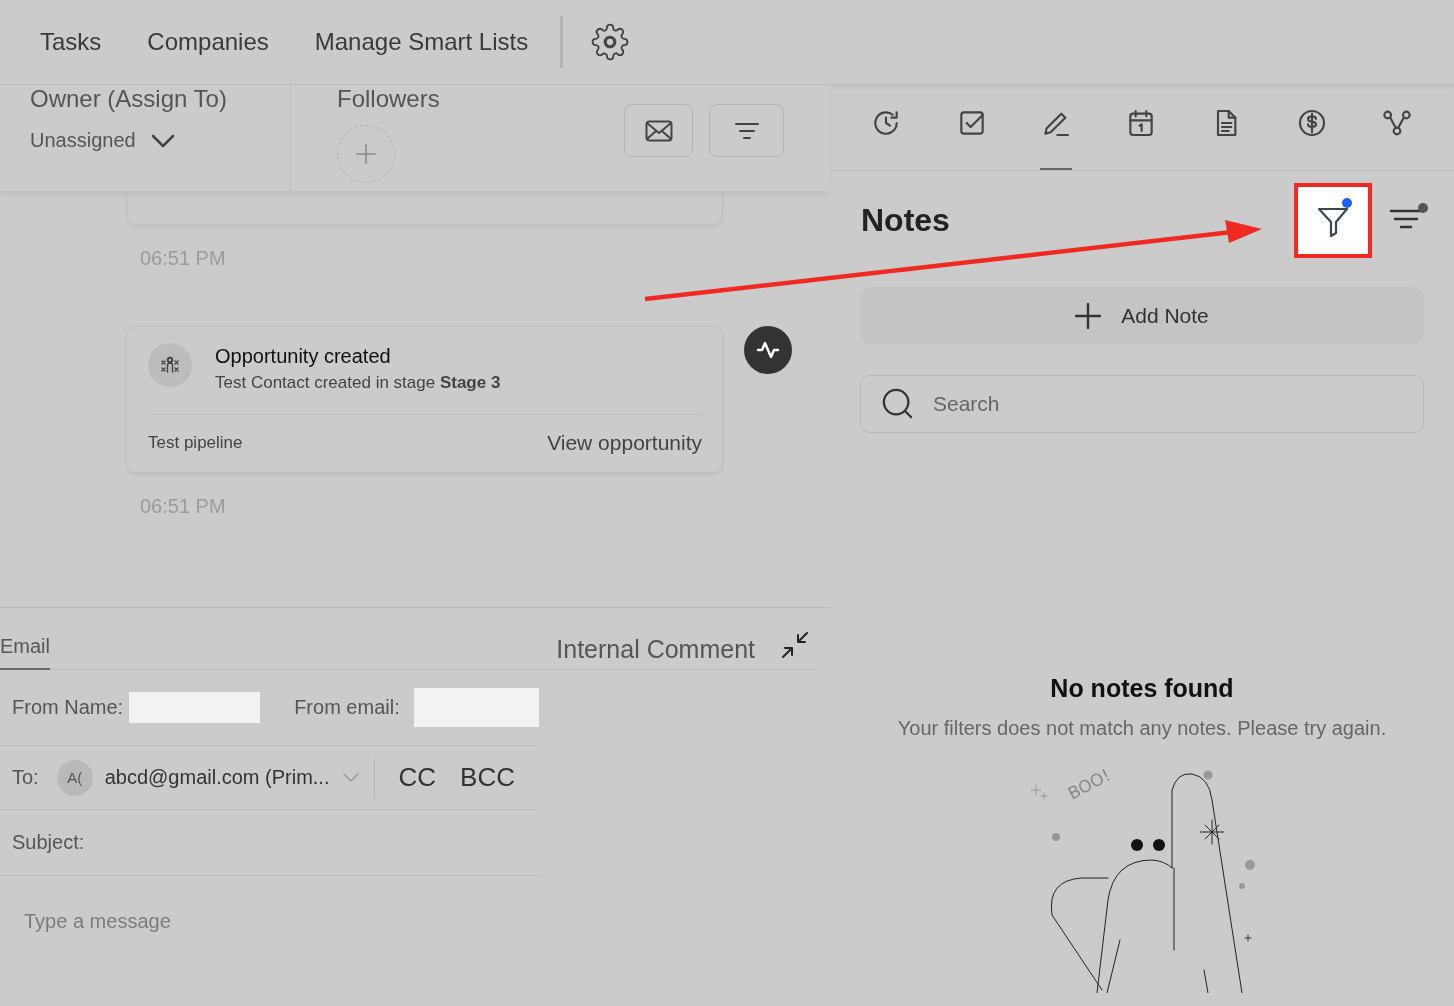 This screenshot has width=1454, height=1006. I want to click on composer-tab: Email, so click(25, 652).